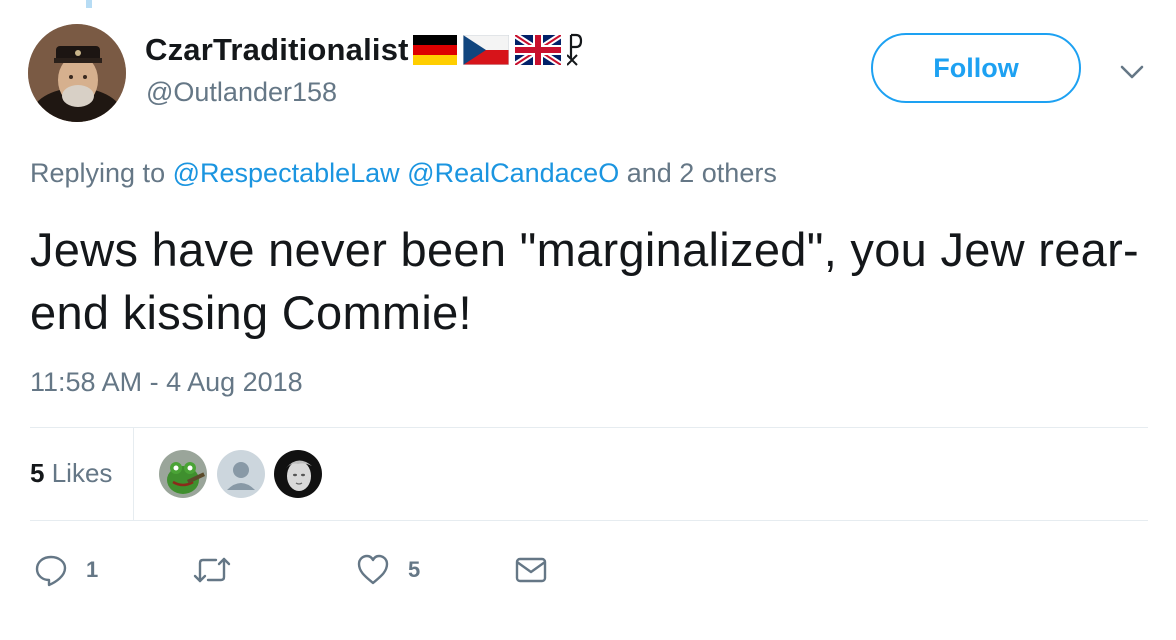 The width and height of the screenshot is (1176, 640). I want to click on mention-link-respectablelaw: @RespectableLaw, so click(286, 173).